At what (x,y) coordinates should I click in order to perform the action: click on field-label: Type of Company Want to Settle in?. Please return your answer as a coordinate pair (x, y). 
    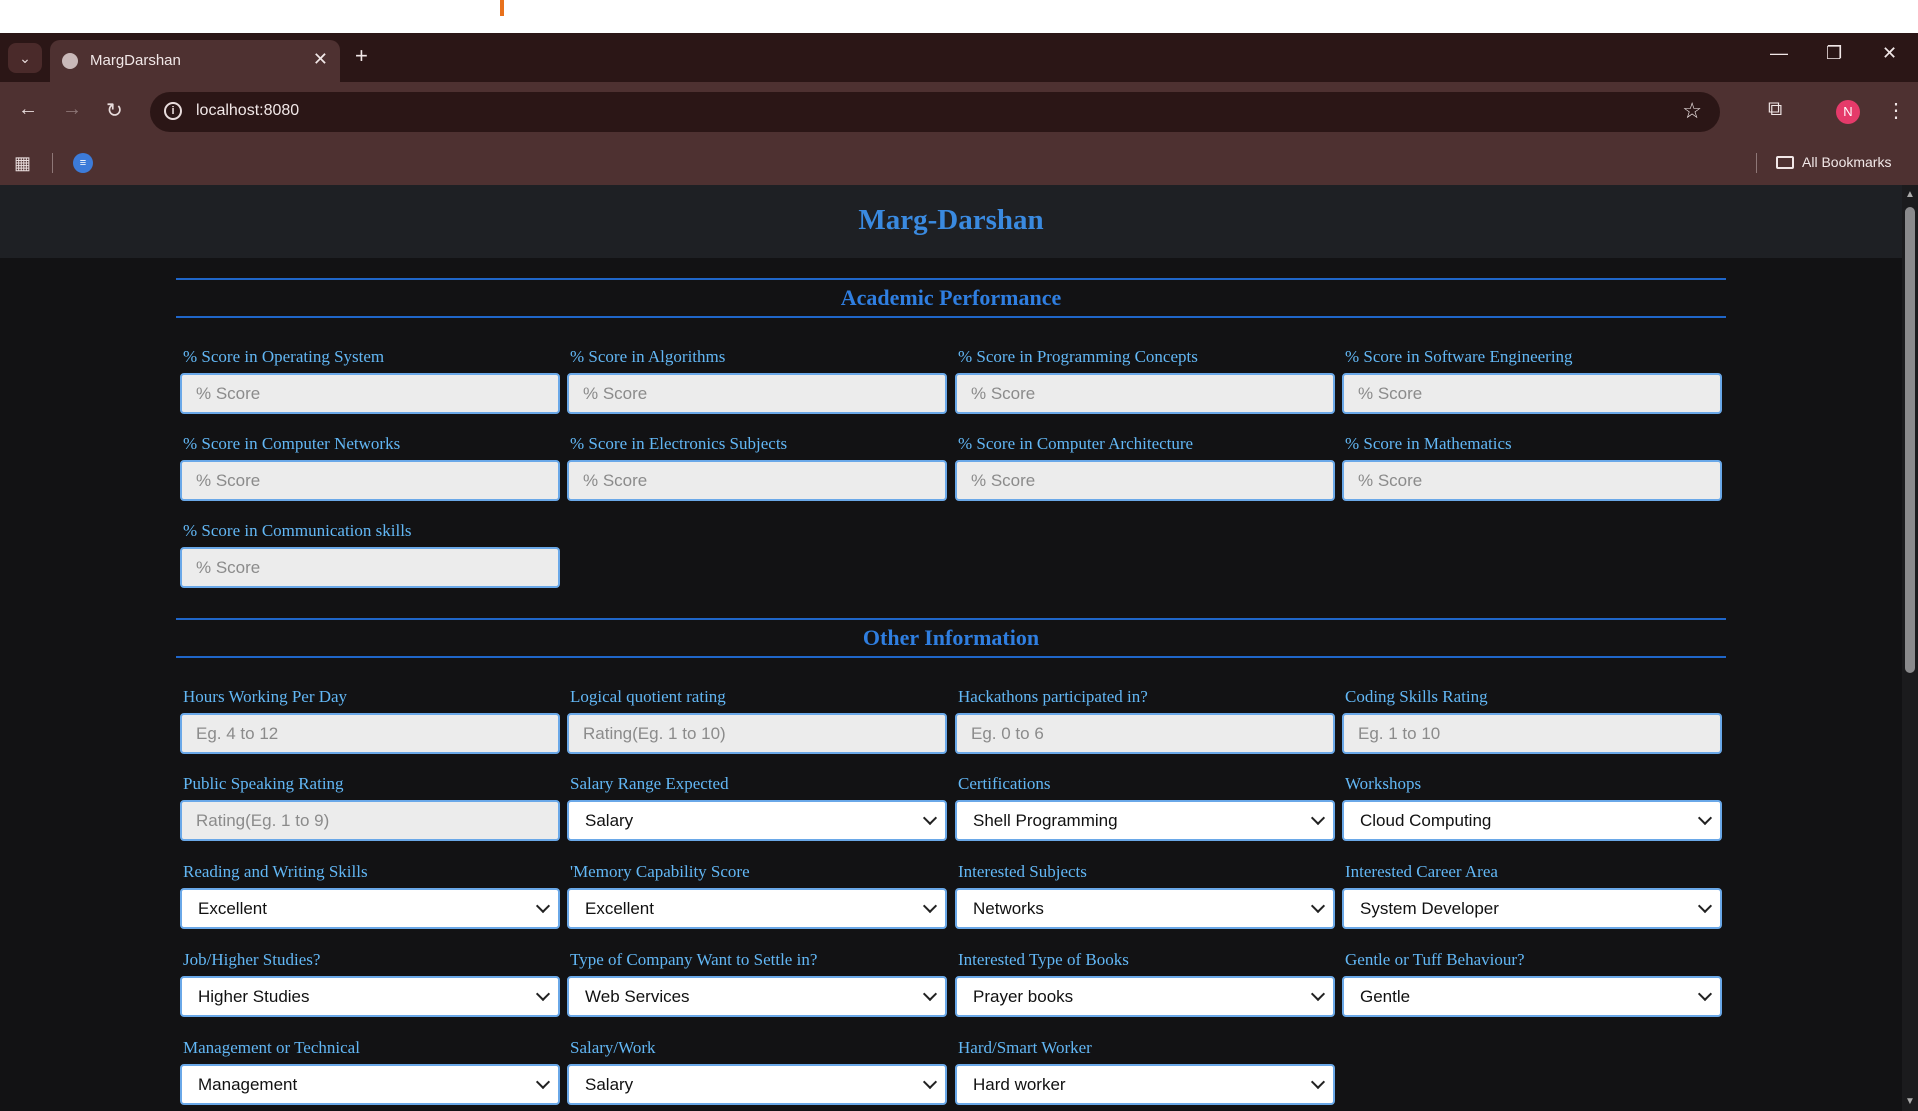
    Looking at the image, I should click on (694, 959).